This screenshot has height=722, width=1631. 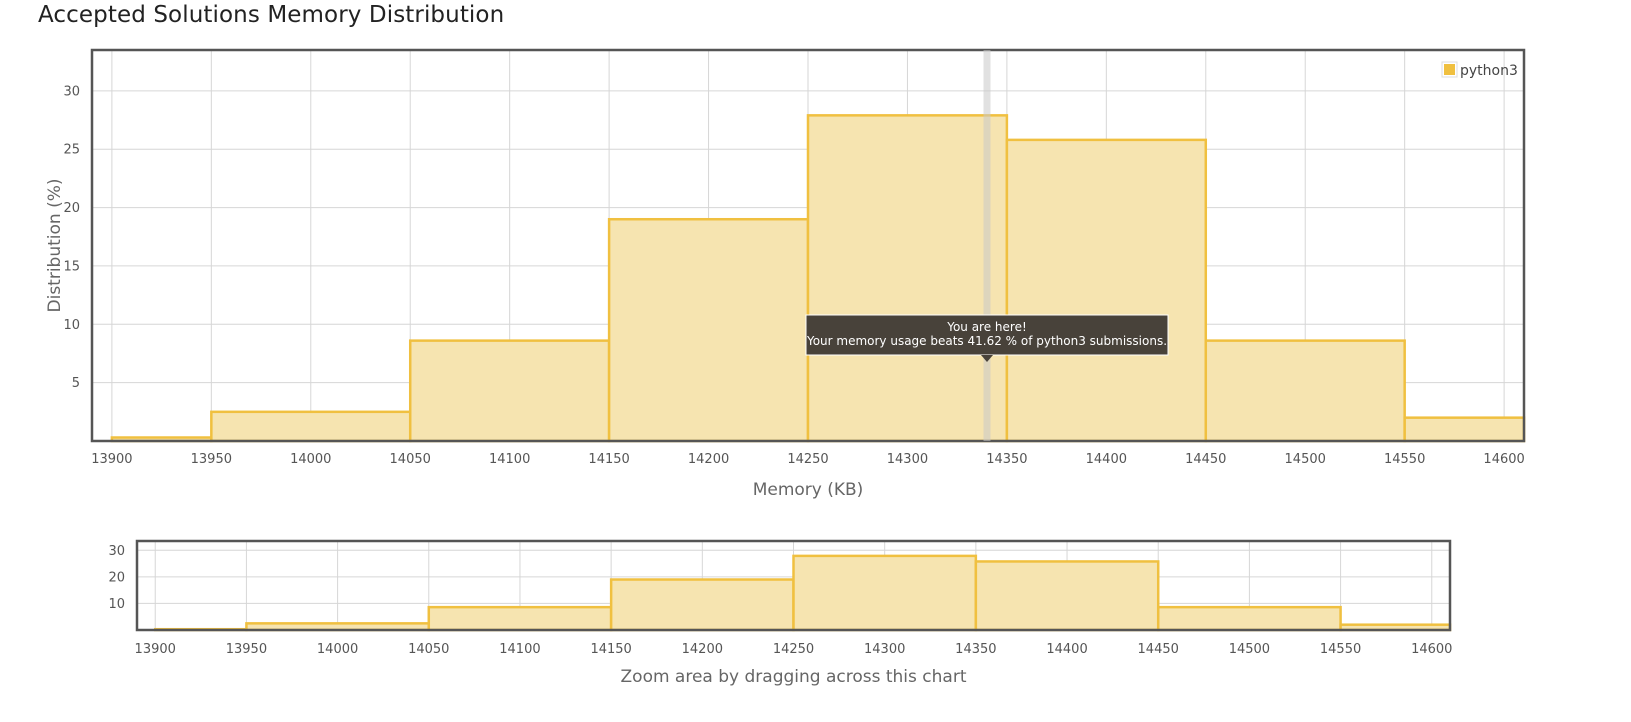 What do you see at coordinates (986, 327) in the screenshot?
I see `tooltip-title: You are here!` at bounding box center [986, 327].